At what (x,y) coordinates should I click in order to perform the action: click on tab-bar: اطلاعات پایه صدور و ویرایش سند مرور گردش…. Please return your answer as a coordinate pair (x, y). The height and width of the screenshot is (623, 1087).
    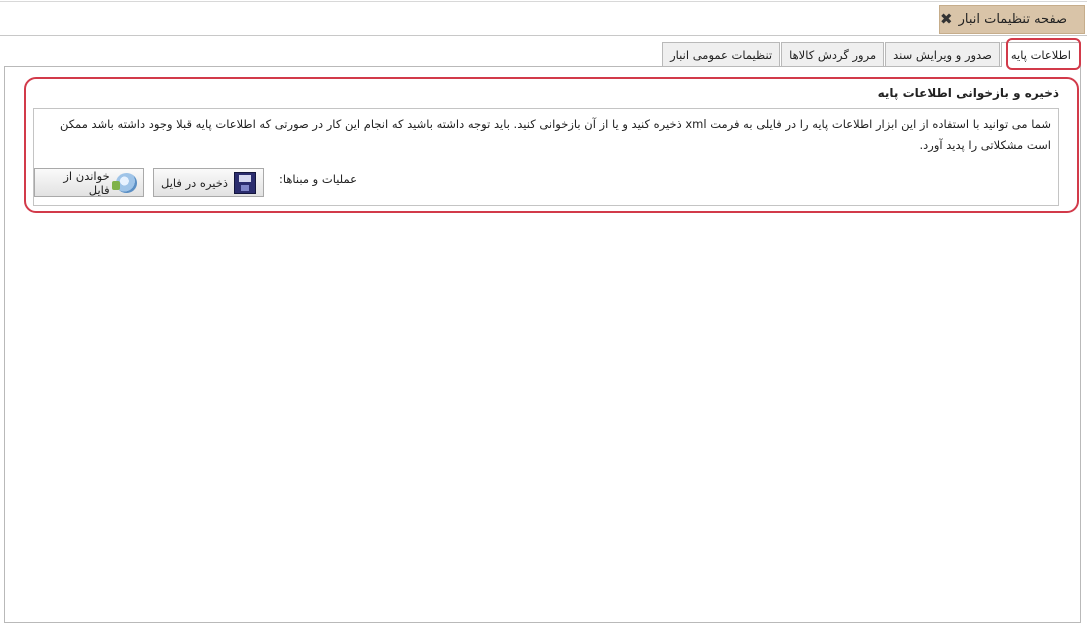
    Looking at the image, I should click on (871, 54).